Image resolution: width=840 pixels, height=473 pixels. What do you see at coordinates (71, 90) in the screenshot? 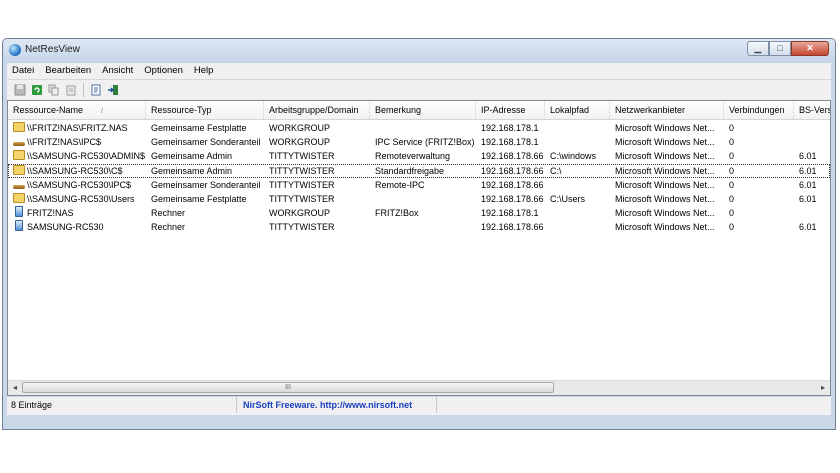
I see `properties-icon` at bounding box center [71, 90].